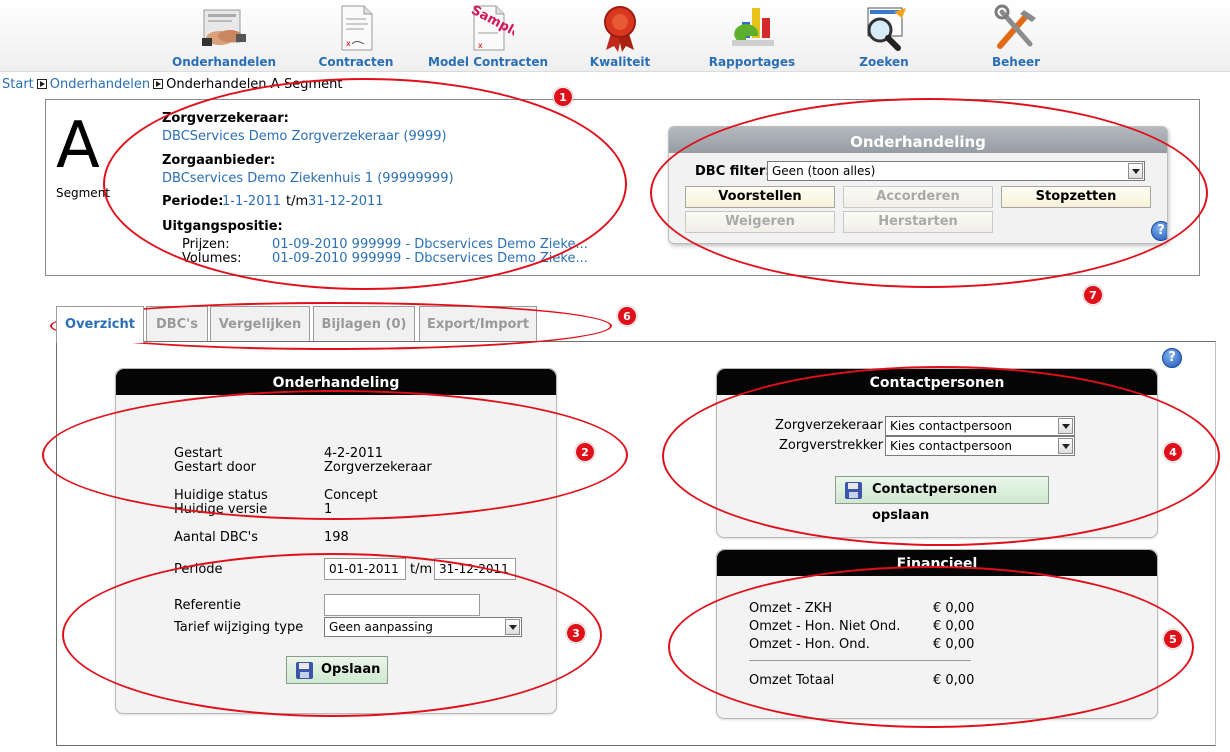 Image resolution: width=1230 pixels, height=752 pixels. Describe the element at coordinates (239, 627) in the screenshot. I see `tarief-wijziging-label: Tarief wijziging type` at that location.